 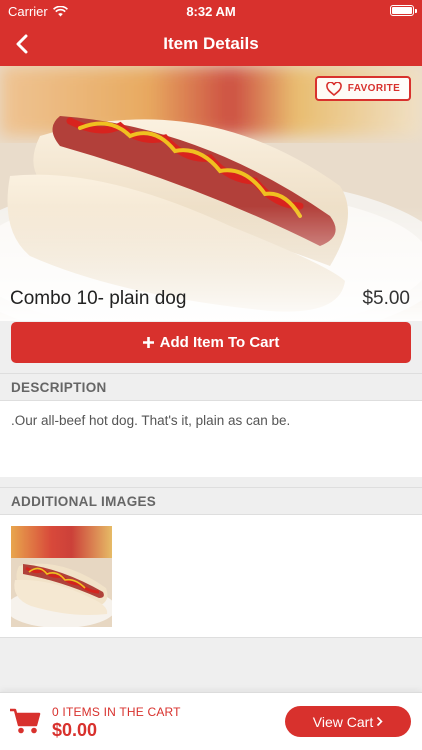 What do you see at coordinates (380, 721) in the screenshot?
I see `chevron-right-icon` at bounding box center [380, 721].